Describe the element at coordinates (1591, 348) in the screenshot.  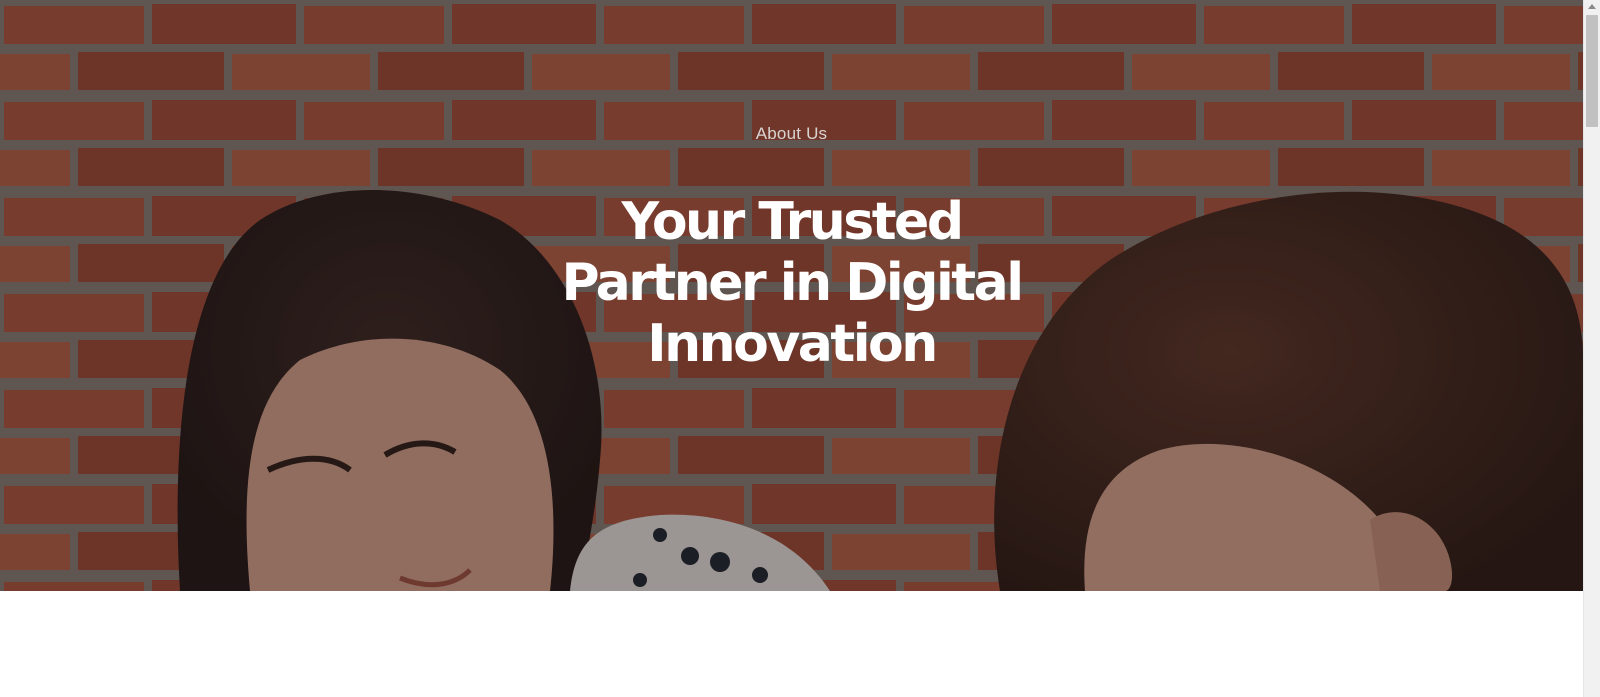
I see `vertical-scrollbar` at that location.